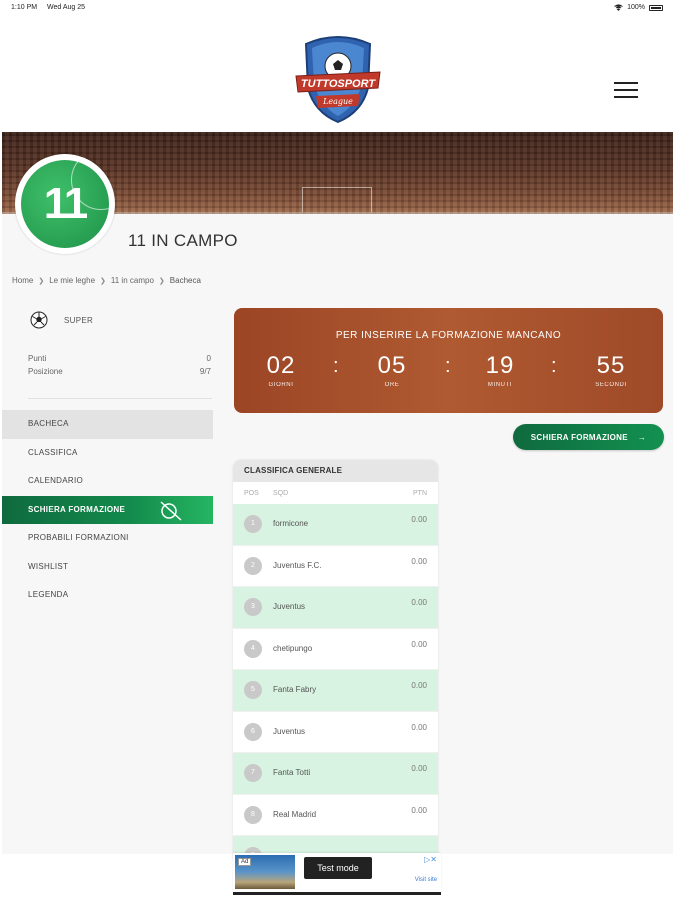 This screenshot has width=675, height=900. What do you see at coordinates (37, 358) in the screenshot?
I see `stat-label: Punti` at bounding box center [37, 358].